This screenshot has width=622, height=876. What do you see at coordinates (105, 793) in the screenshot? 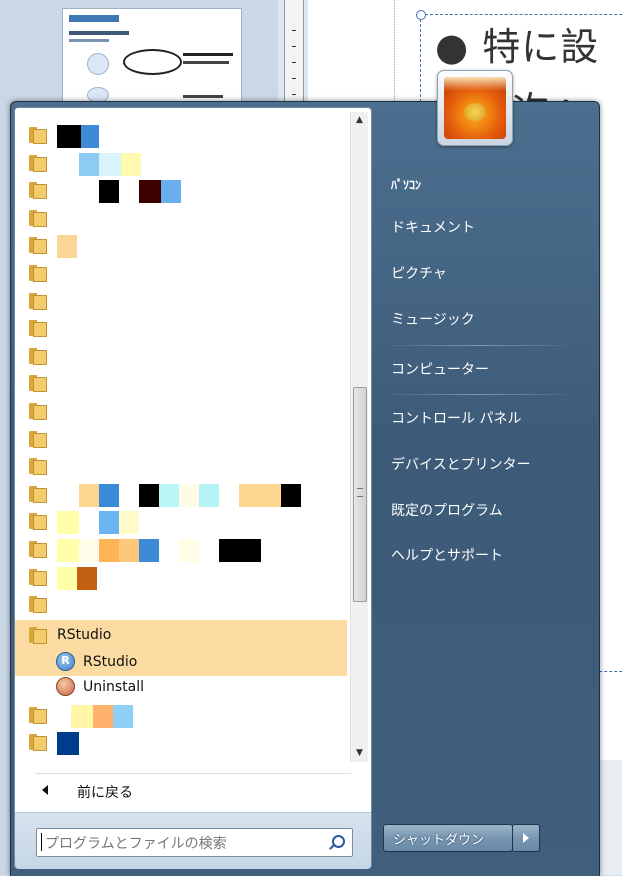
I see `back-label: 前に戻る` at bounding box center [105, 793].